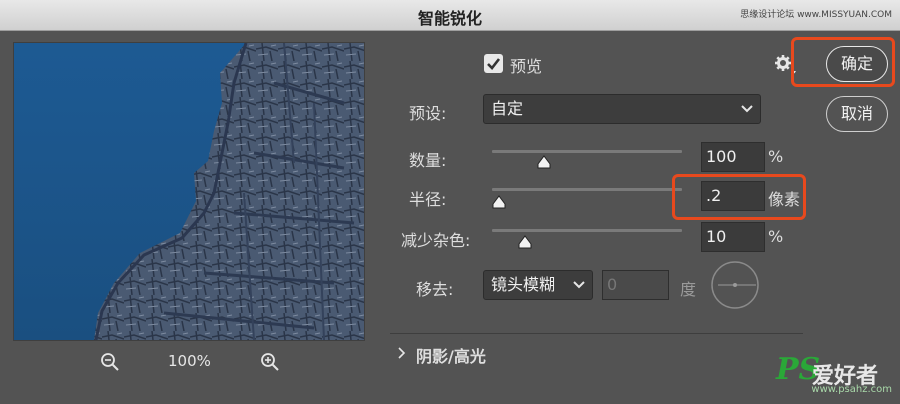 Image resolution: width=900 pixels, height=404 pixels. Describe the element at coordinates (526, 66) in the screenshot. I see `preview-label: 预览` at that location.